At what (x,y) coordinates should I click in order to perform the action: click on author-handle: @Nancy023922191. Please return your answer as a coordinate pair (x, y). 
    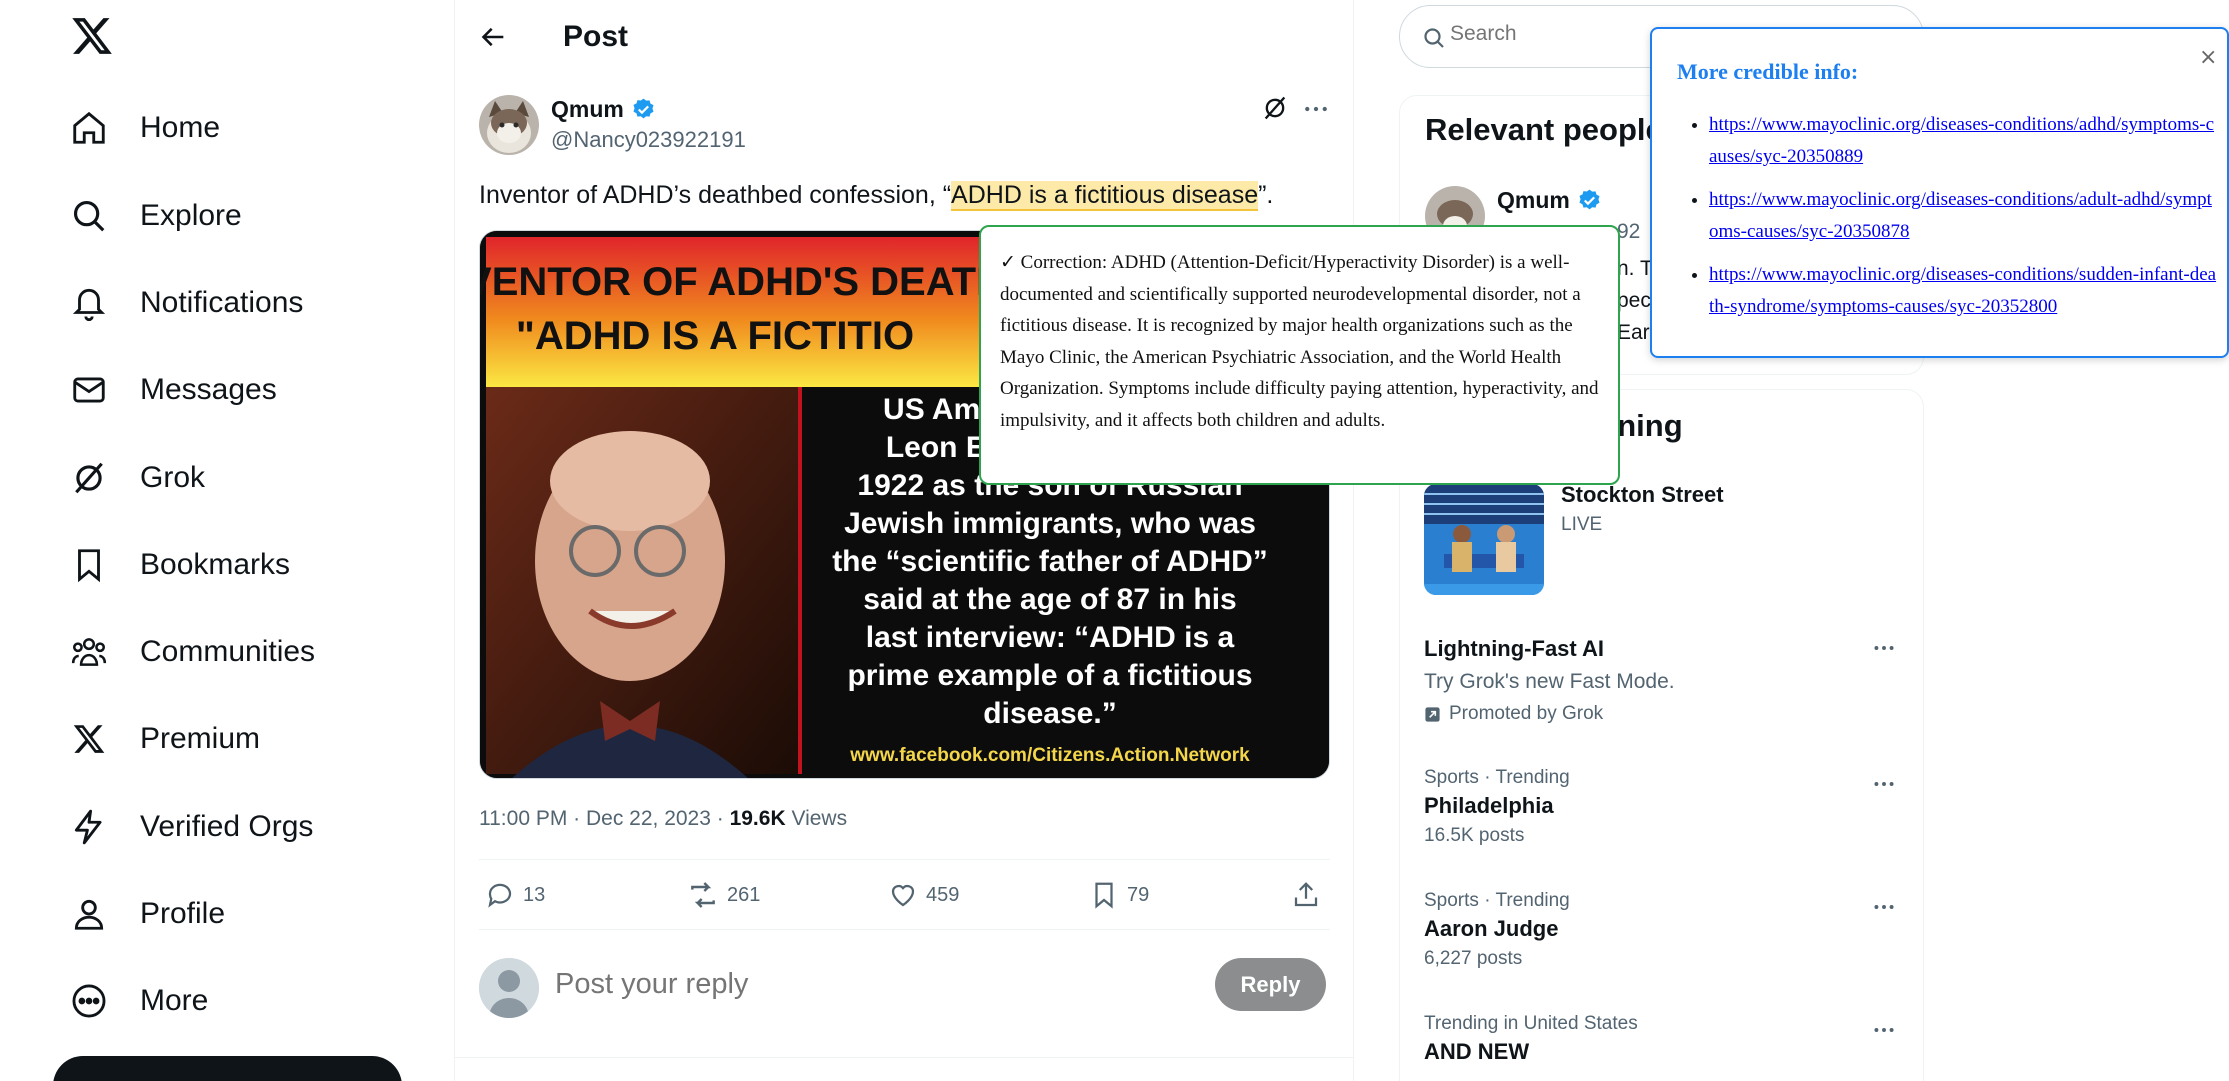
    Looking at the image, I should click on (648, 140).